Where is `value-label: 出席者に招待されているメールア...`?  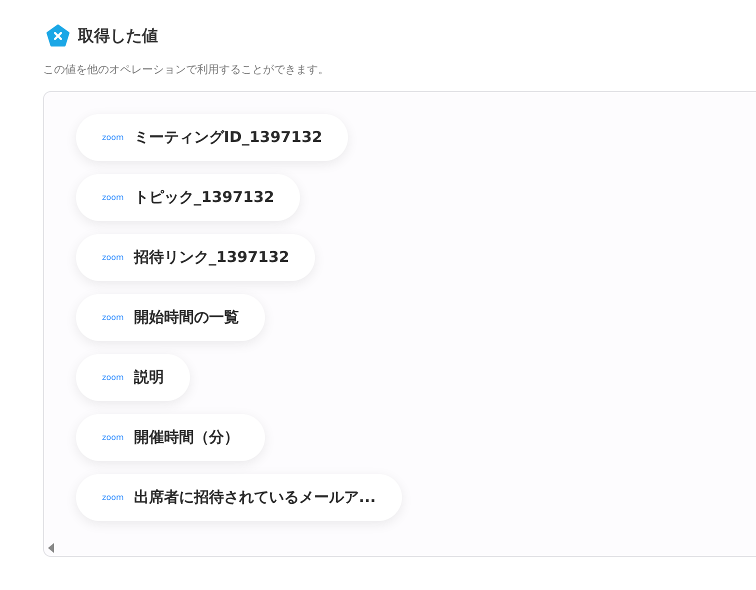
value-label: 出席者に招待されているメールア... is located at coordinates (255, 497).